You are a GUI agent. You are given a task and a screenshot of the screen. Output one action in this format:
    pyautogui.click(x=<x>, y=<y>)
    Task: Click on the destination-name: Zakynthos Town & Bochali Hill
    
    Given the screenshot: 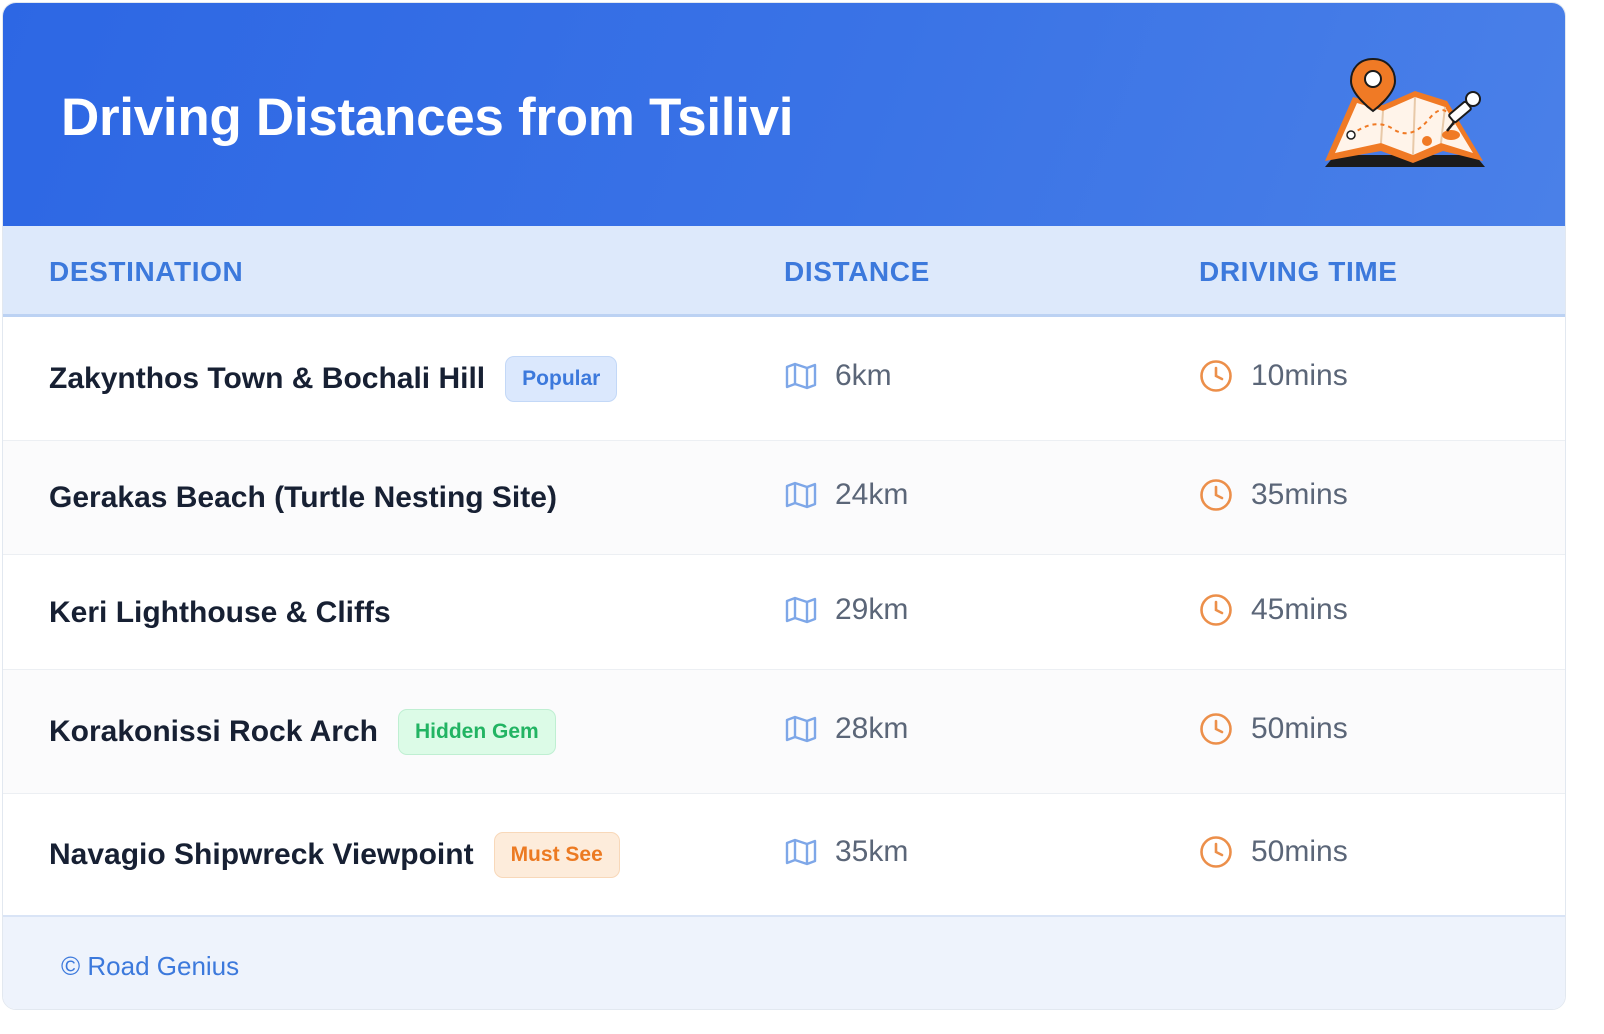 What is the action you would take?
    pyautogui.click(x=267, y=378)
    